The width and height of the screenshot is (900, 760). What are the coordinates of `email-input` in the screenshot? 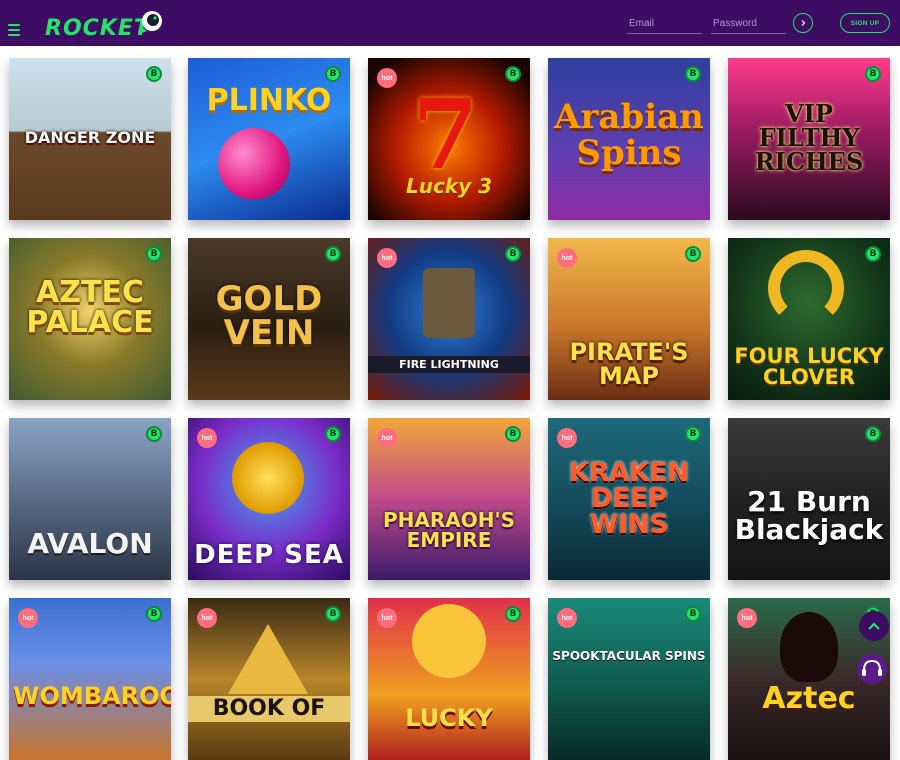 It's located at (666, 23).